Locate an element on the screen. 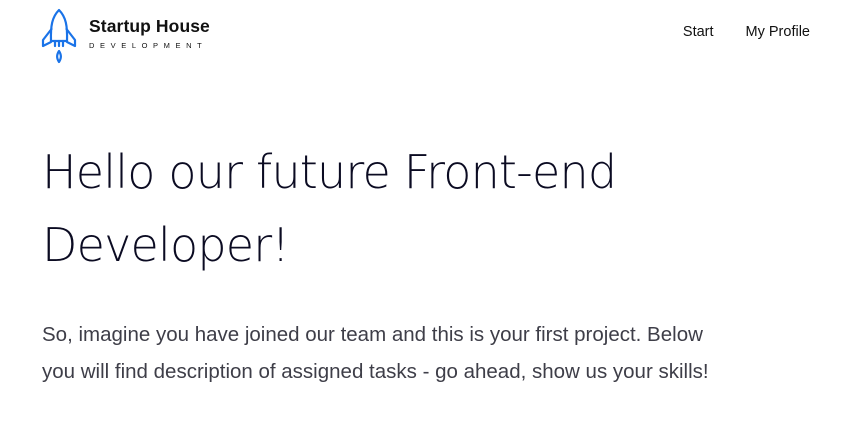 The image size is (852, 421). rocket-icon is located at coordinates (59, 36).